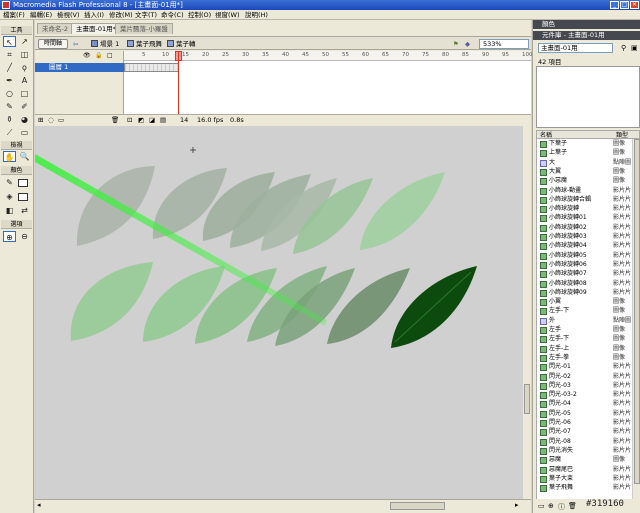  Describe the element at coordinates (527, 399) in the screenshot. I see `vertical-scroll-thumb` at that location.